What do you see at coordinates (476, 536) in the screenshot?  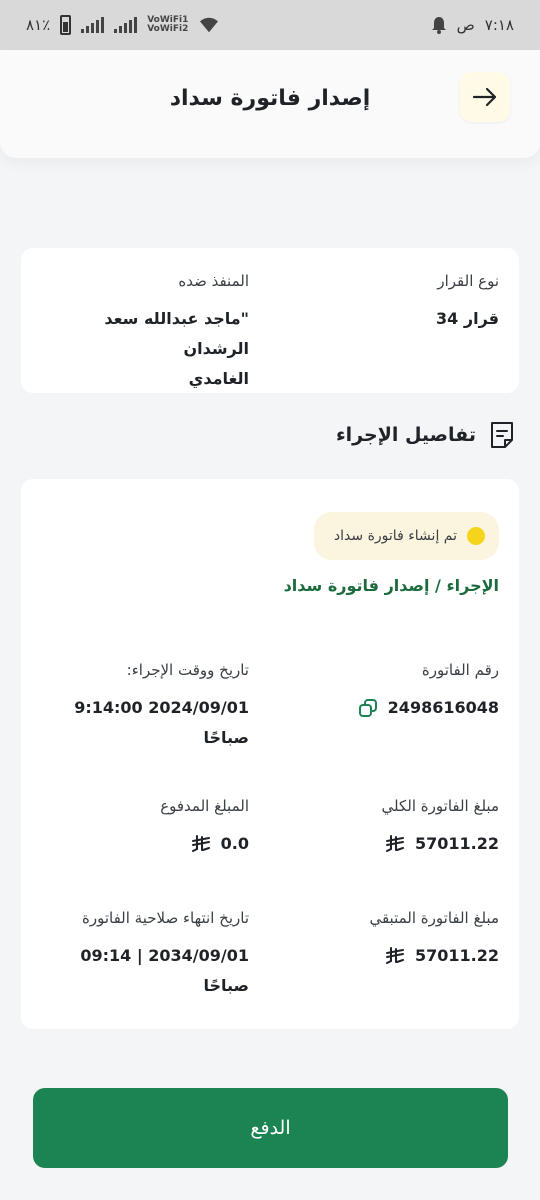 I see `status-dot-icon` at bounding box center [476, 536].